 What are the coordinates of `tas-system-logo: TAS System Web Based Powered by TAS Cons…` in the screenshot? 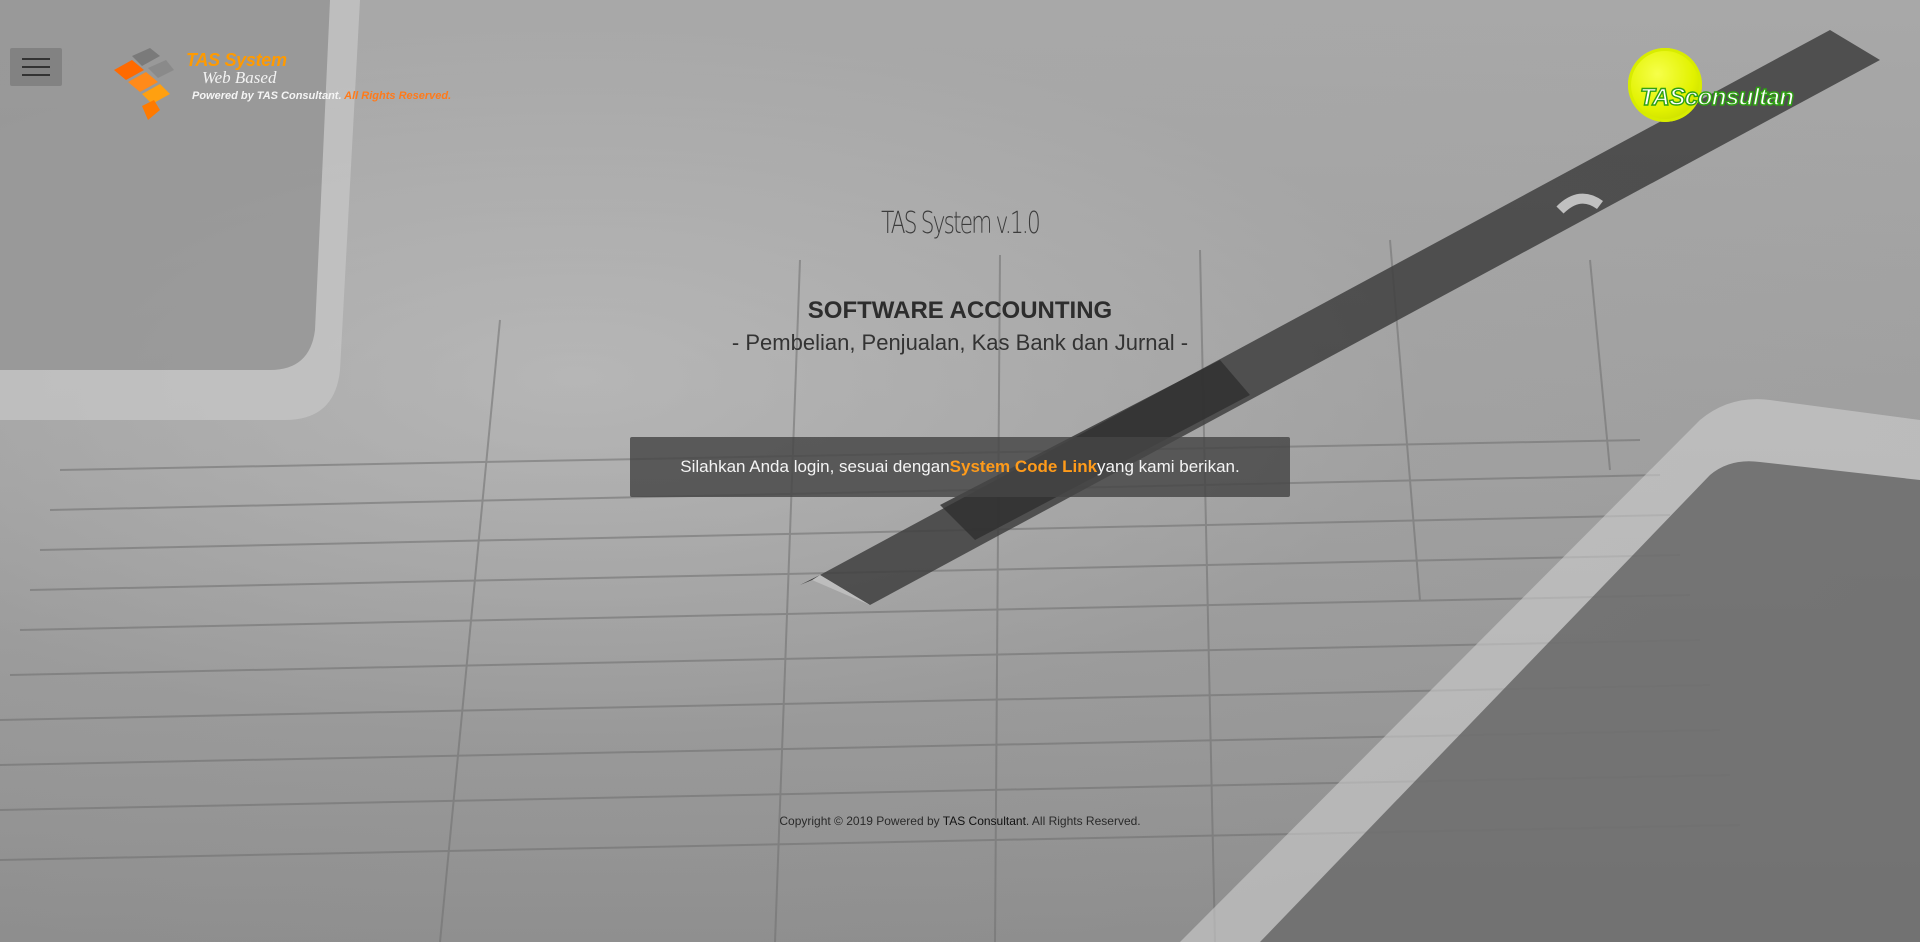 It's located at (285, 86).